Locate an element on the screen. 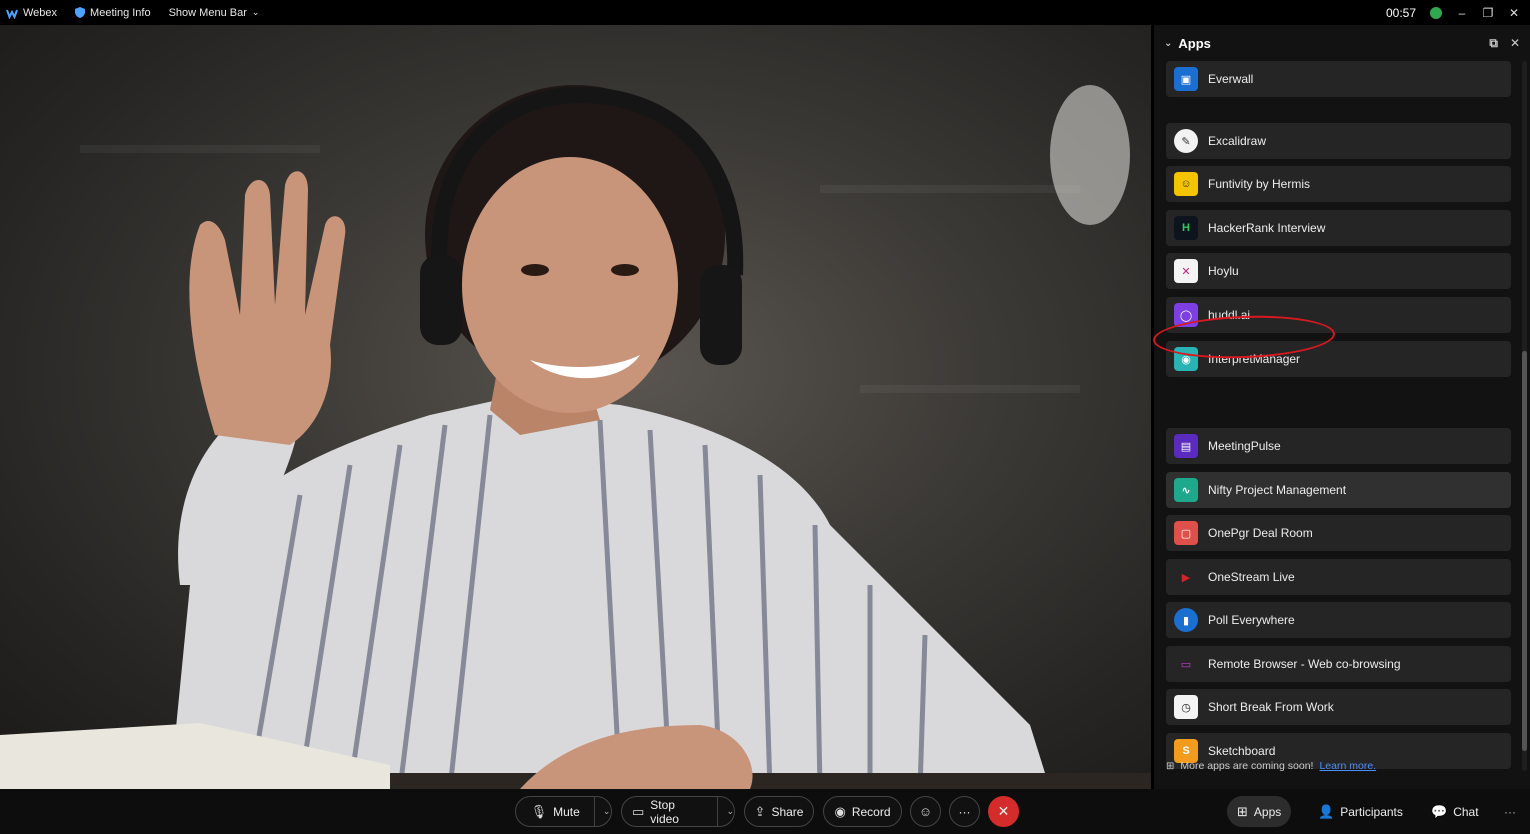 Image resolution: width=1530 pixels, height=834 pixels. show-menu-bar-button: Show Menu Bar ⌄ is located at coordinates (214, 13).